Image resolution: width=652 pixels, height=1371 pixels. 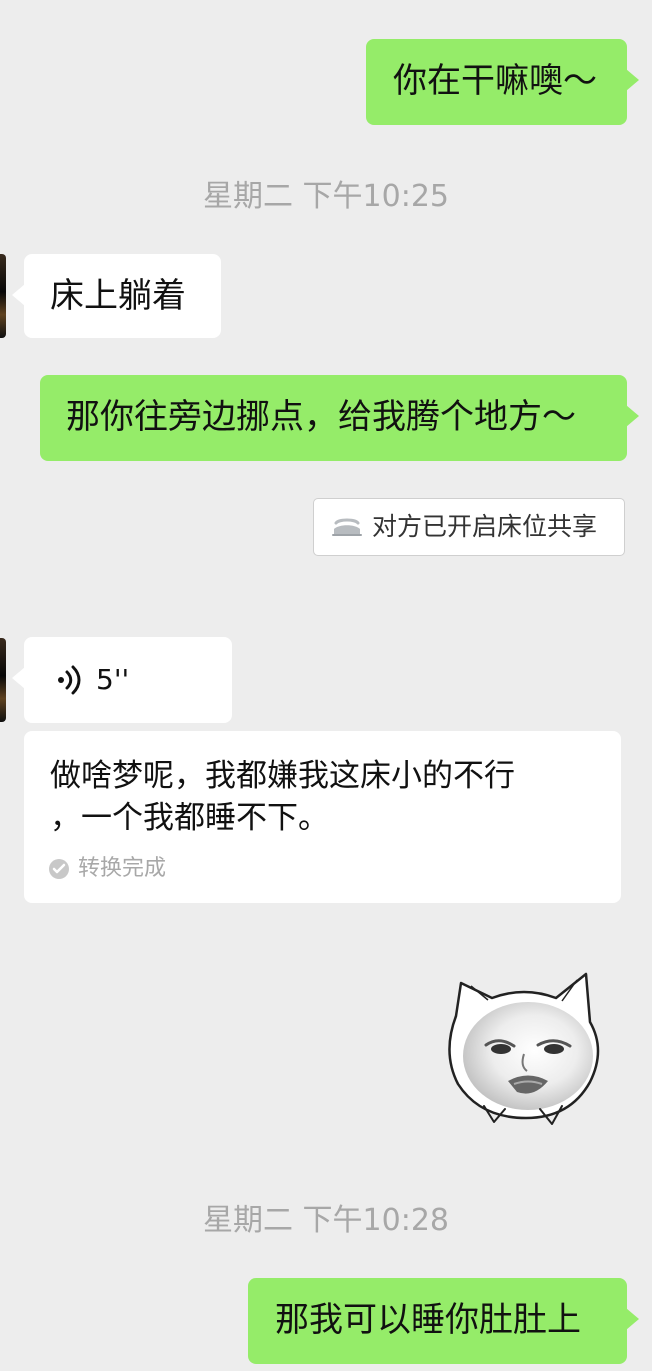 What do you see at coordinates (326, 1220) in the screenshot?
I see `timestamp: 星期二 下午10:28` at bounding box center [326, 1220].